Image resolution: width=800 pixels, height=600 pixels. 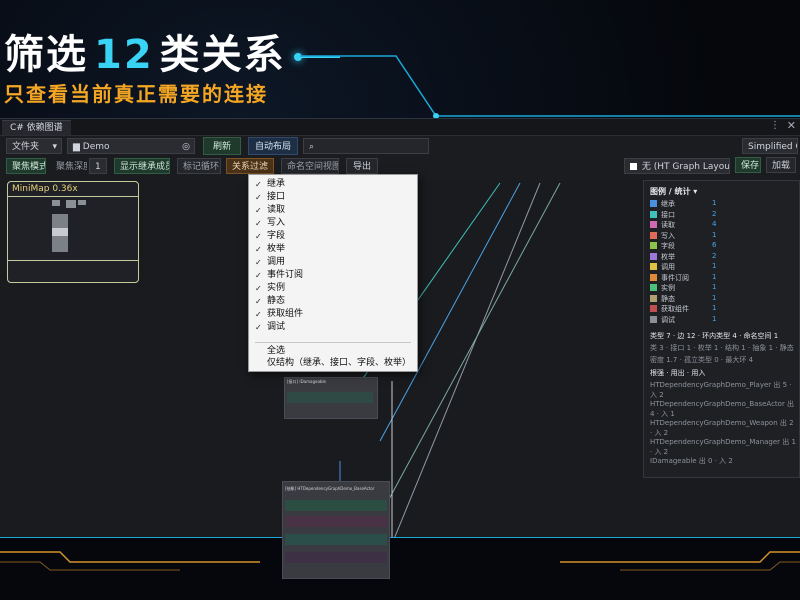 What do you see at coordinates (250, 166) in the screenshot?
I see `relation-filter-button: 关系过滤` at bounding box center [250, 166].